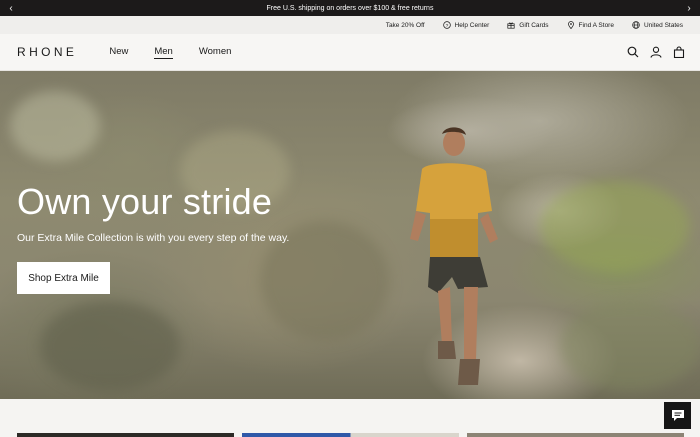 The width and height of the screenshot is (700, 437). I want to click on nav-icons, so click(656, 51).